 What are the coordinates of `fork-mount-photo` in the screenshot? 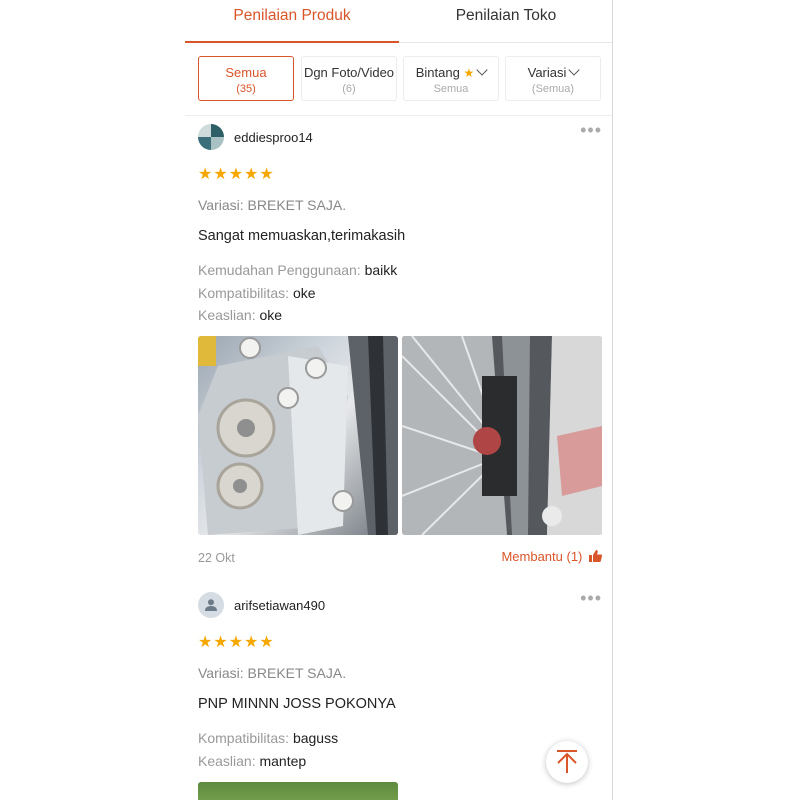 It's located at (502, 435).